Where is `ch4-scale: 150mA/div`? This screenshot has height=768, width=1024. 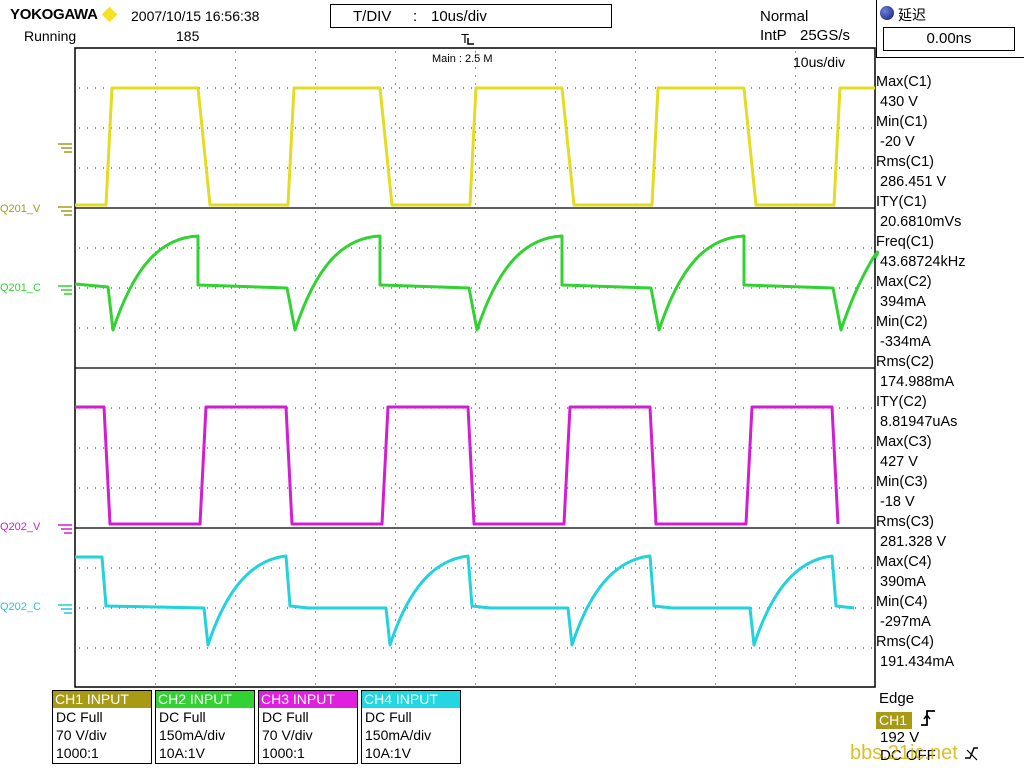 ch4-scale: 150mA/div is located at coordinates (398, 735).